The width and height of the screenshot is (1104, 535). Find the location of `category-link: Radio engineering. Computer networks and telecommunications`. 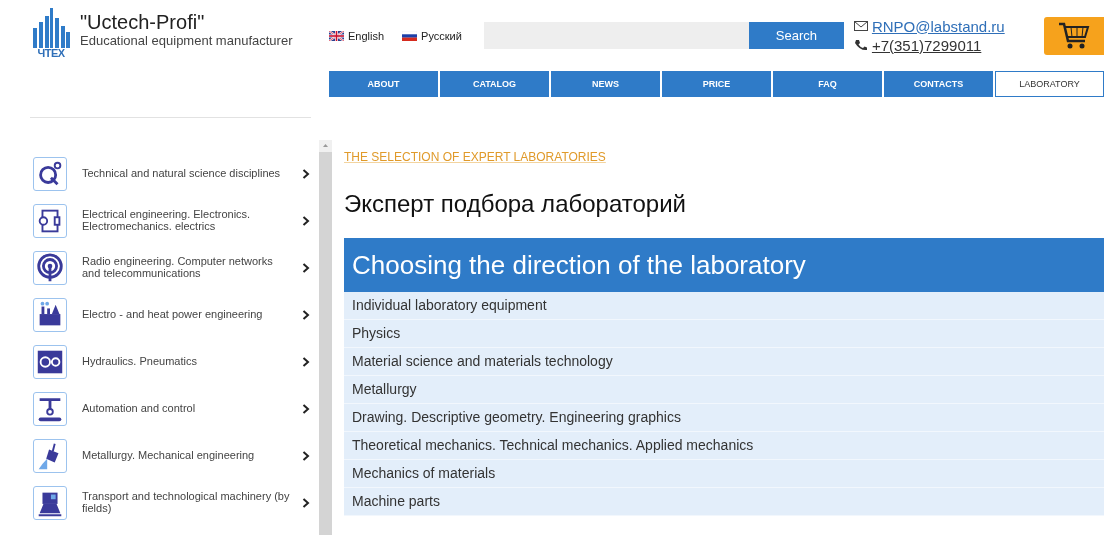

category-link: Radio engineering. Computer networks and telecommunications is located at coordinates (187, 267).